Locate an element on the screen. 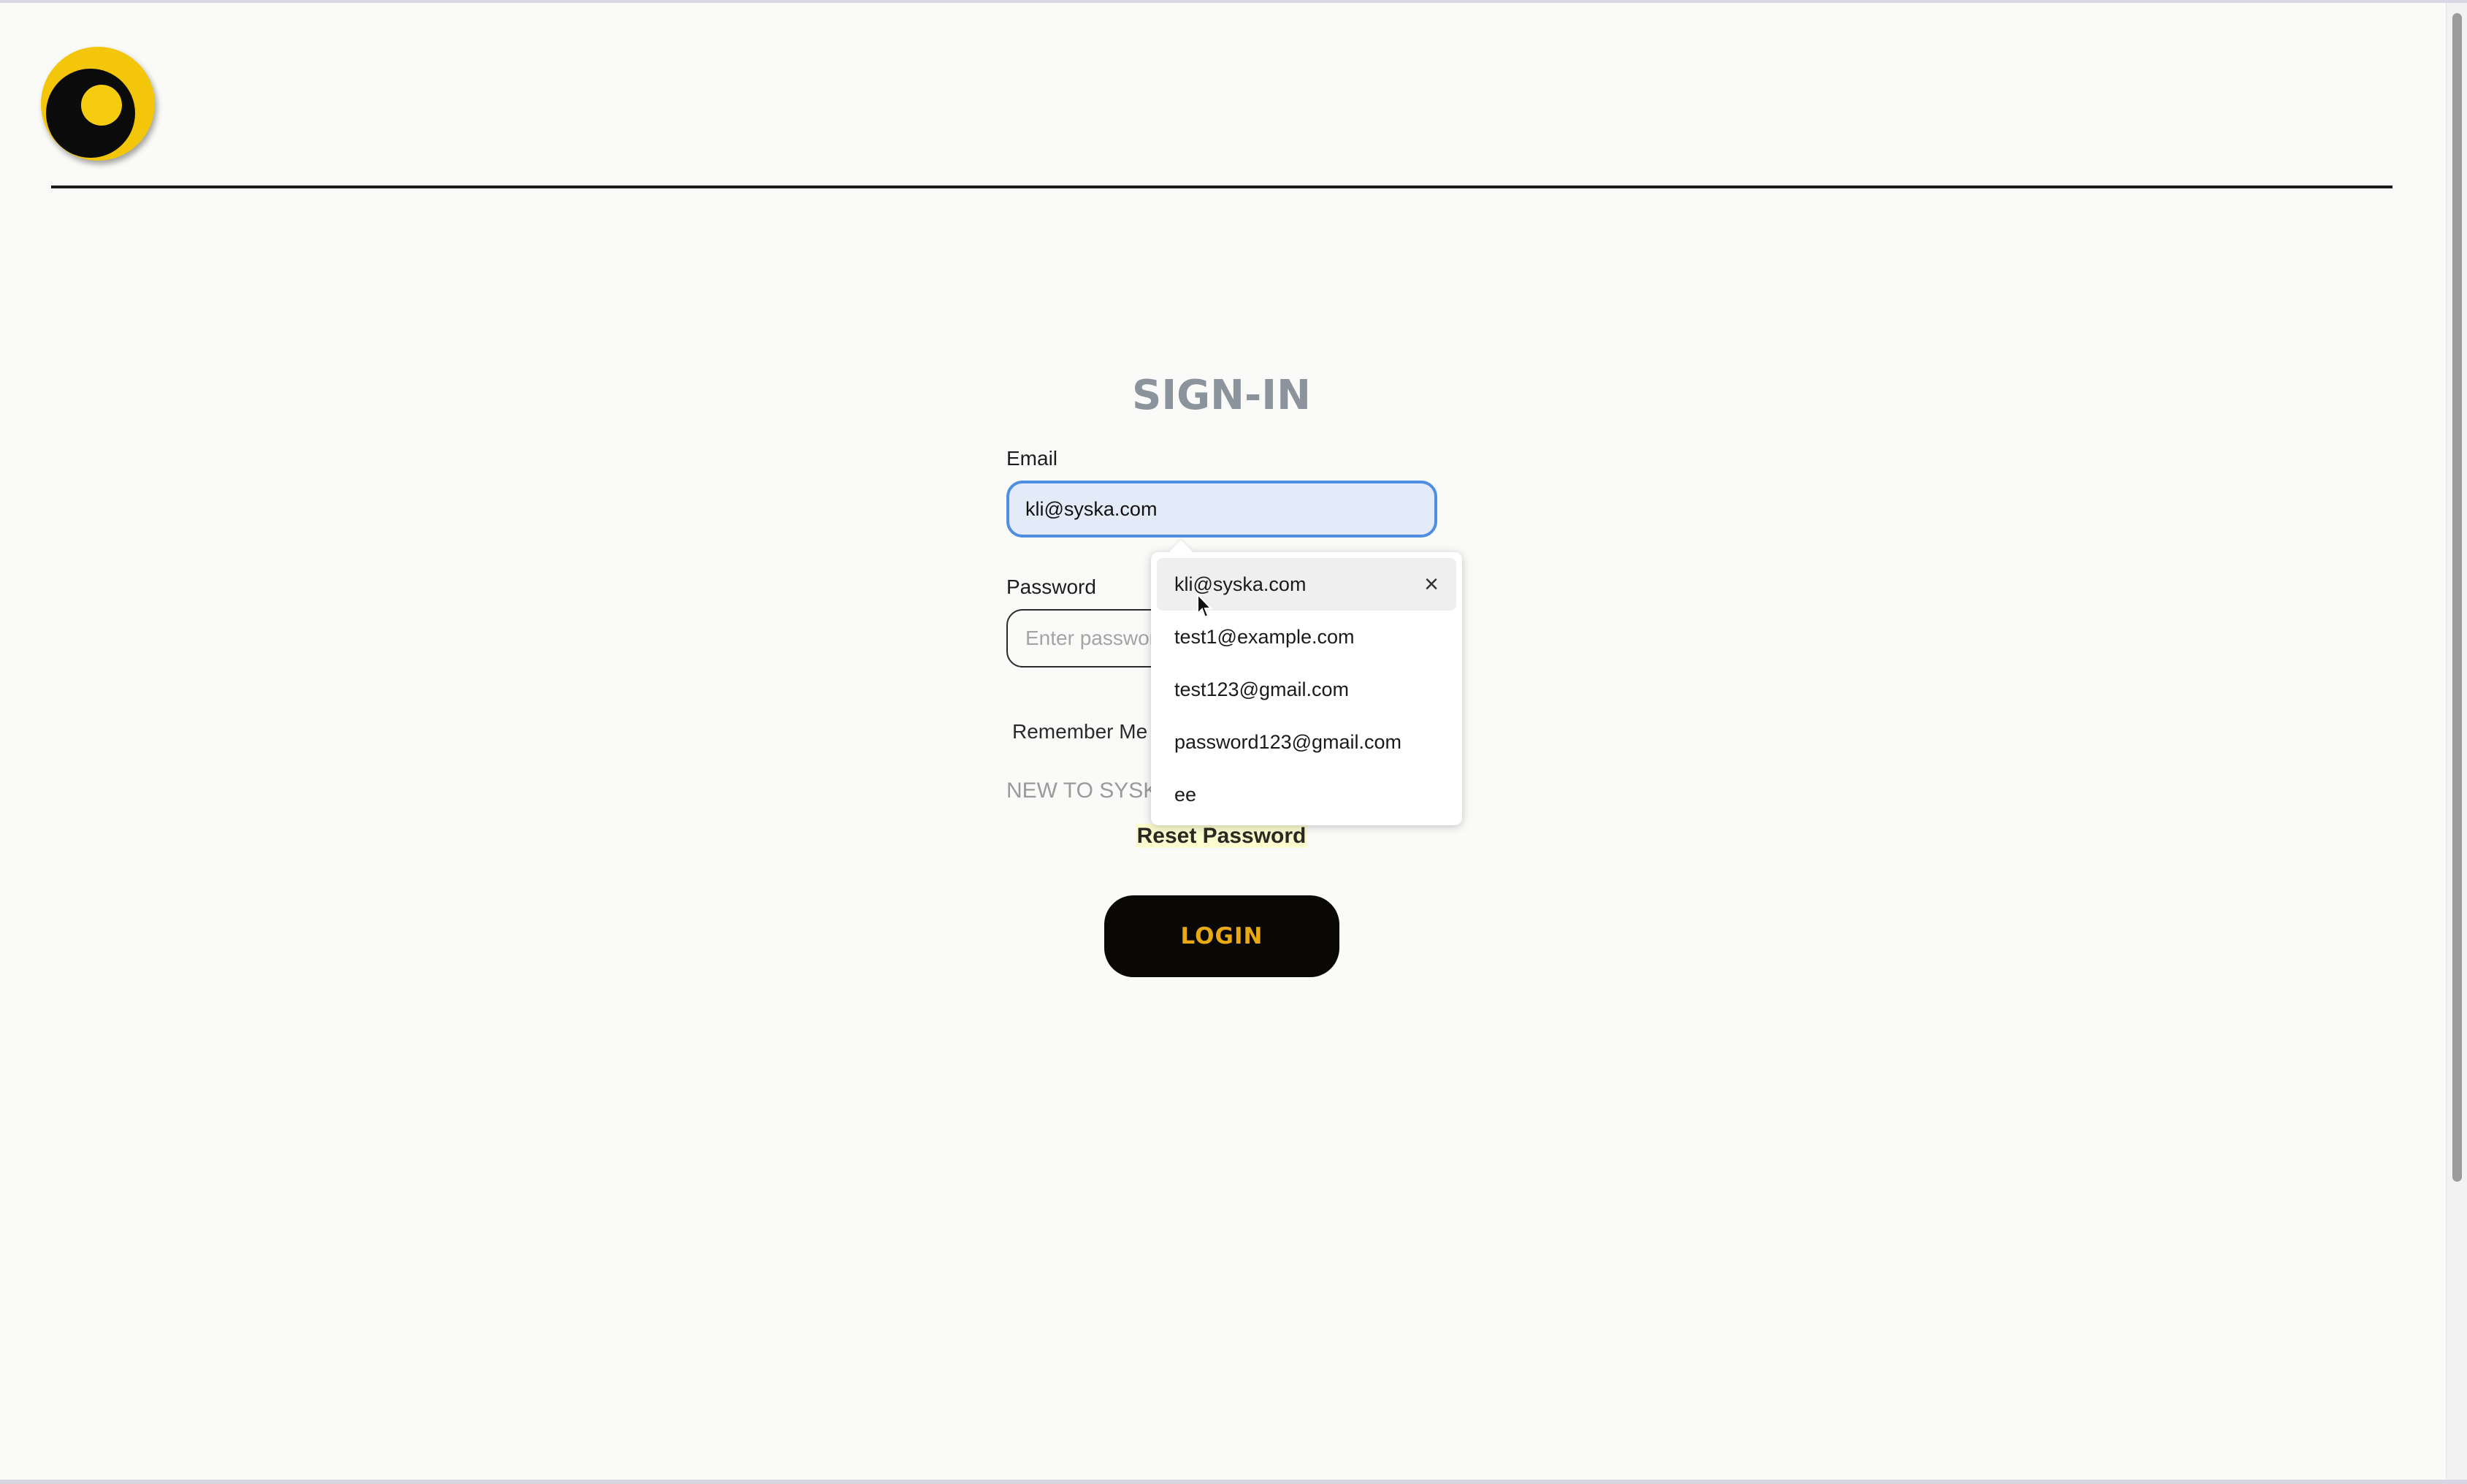  email-label: Email is located at coordinates (1032, 459).